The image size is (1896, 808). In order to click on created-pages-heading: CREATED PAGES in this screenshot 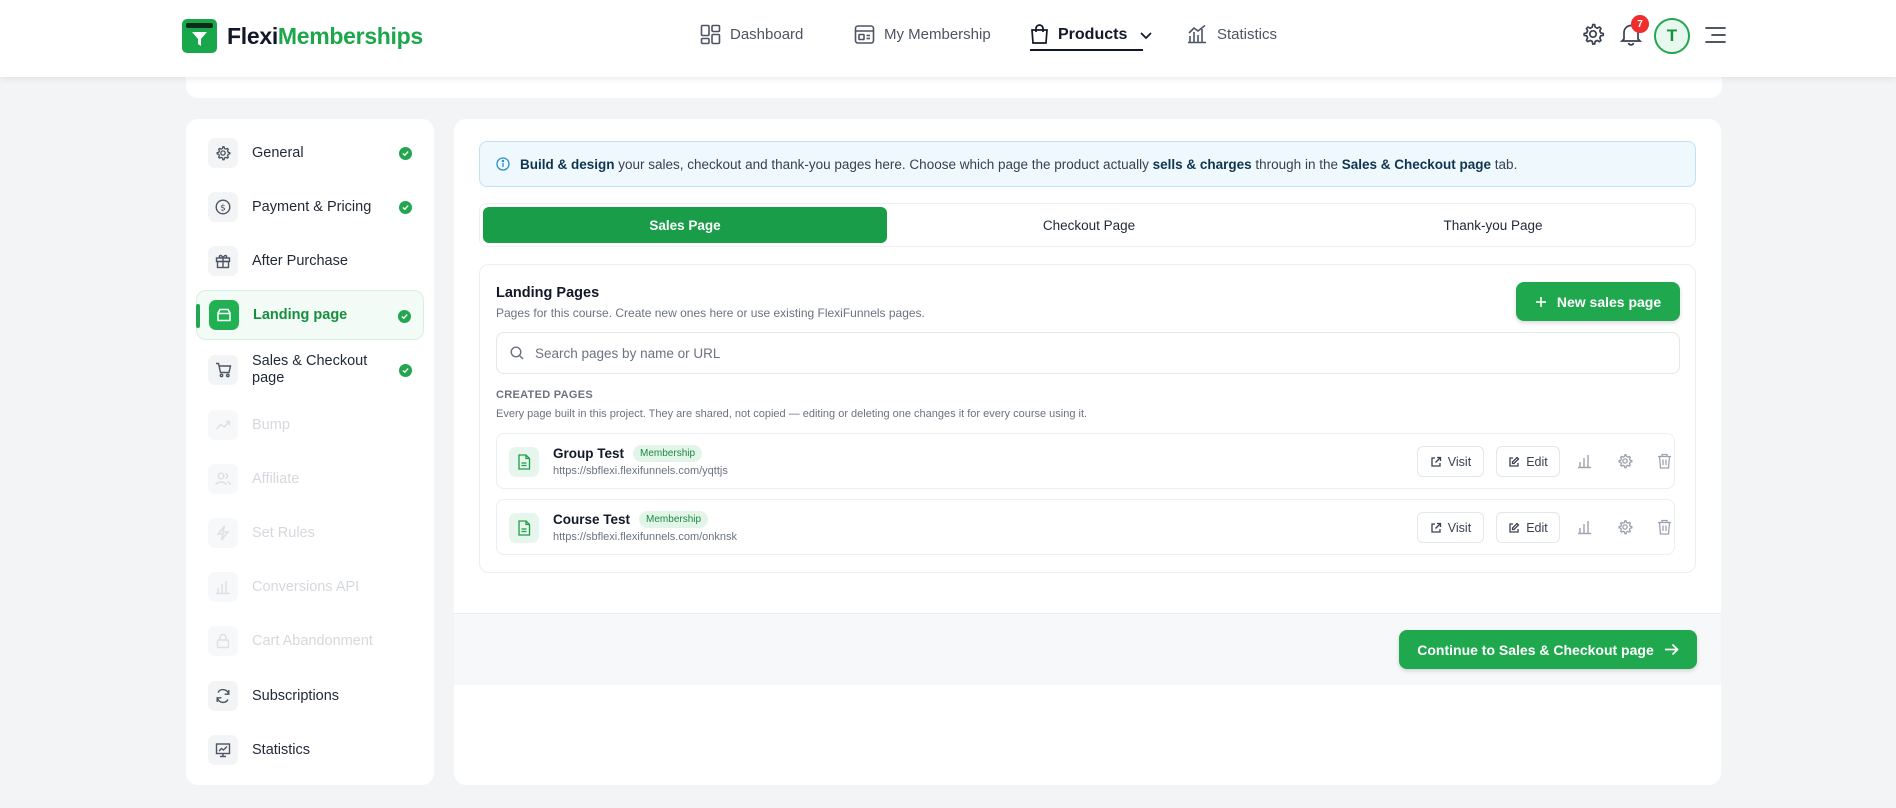, I will do `click(545, 395)`.